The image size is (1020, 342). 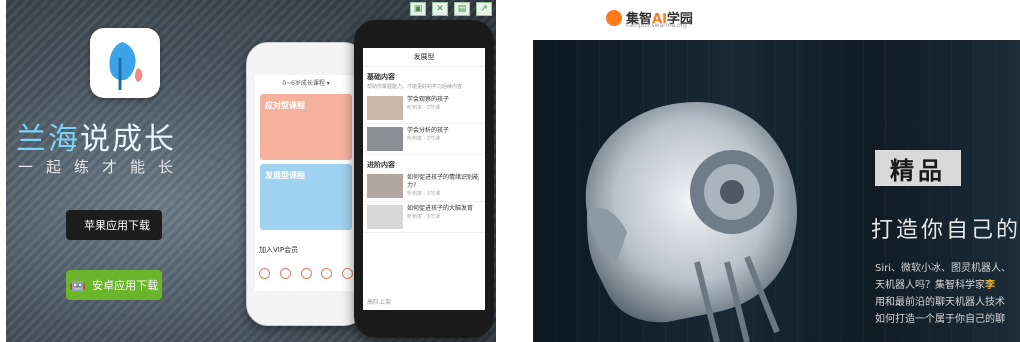 What do you see at coordinates (443, 181) in the screenshot?
I see `lesson-title: 如何促进孩子的情绪识别能力?` at bounding box center [443, 181].